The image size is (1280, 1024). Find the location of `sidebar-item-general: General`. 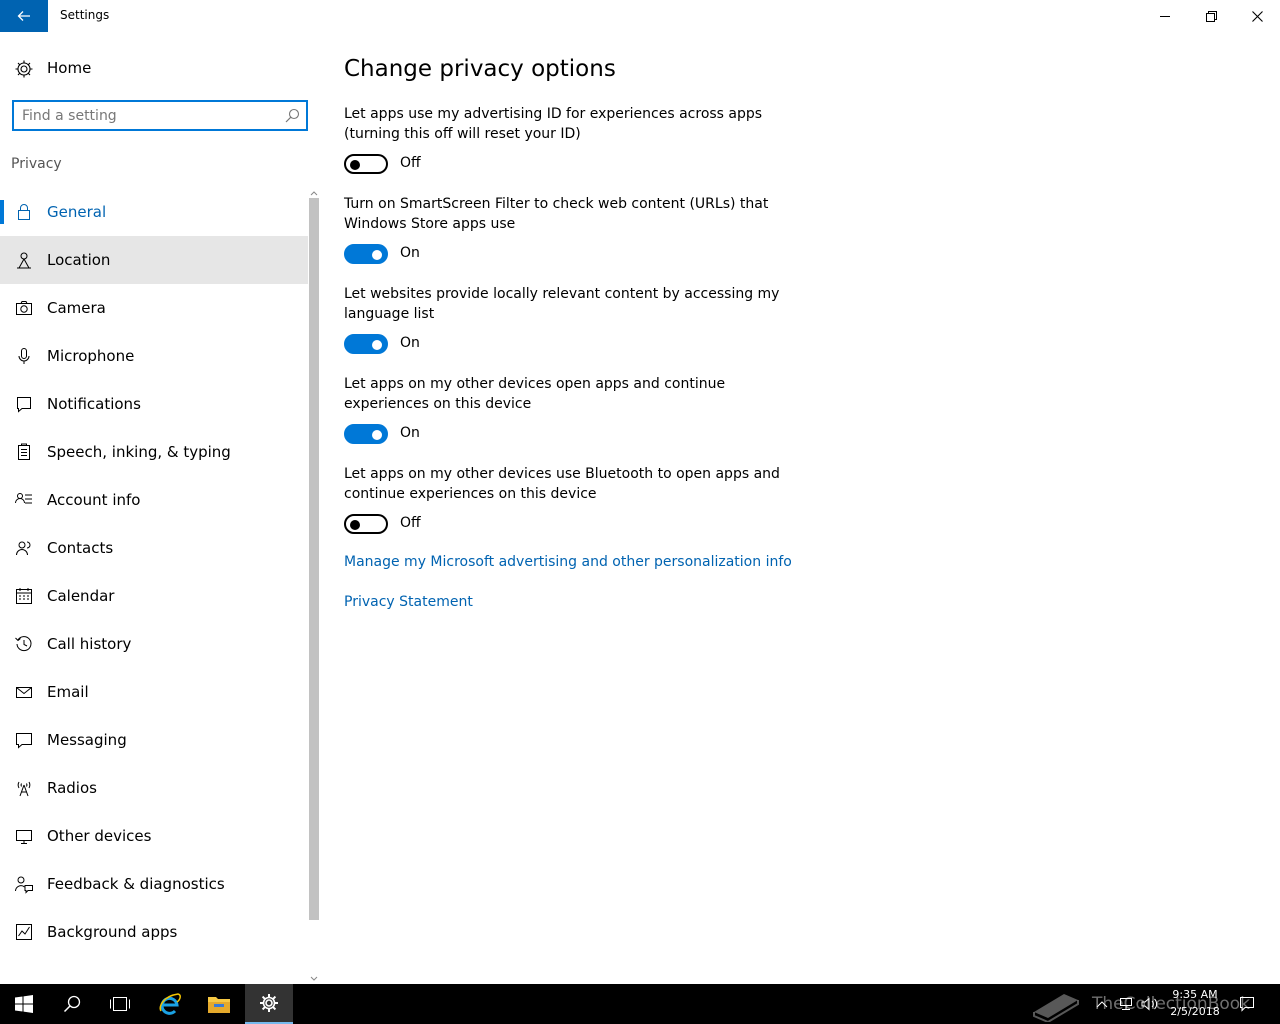

sidebar-item-general: General is located at coordinates (154, 212).